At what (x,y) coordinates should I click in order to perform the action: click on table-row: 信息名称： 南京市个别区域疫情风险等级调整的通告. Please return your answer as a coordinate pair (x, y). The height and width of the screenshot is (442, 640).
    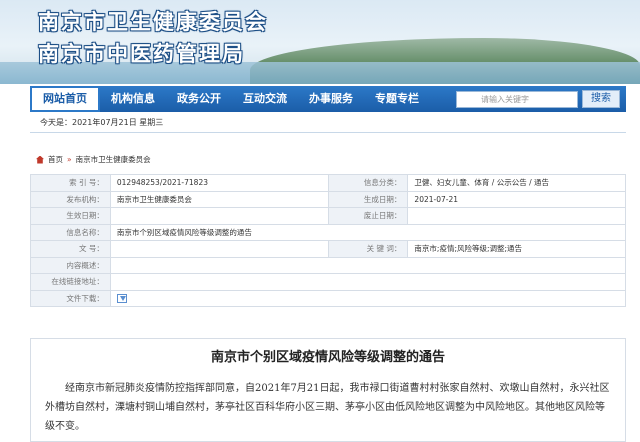
    Looking at the image, I should click on (328, 232).